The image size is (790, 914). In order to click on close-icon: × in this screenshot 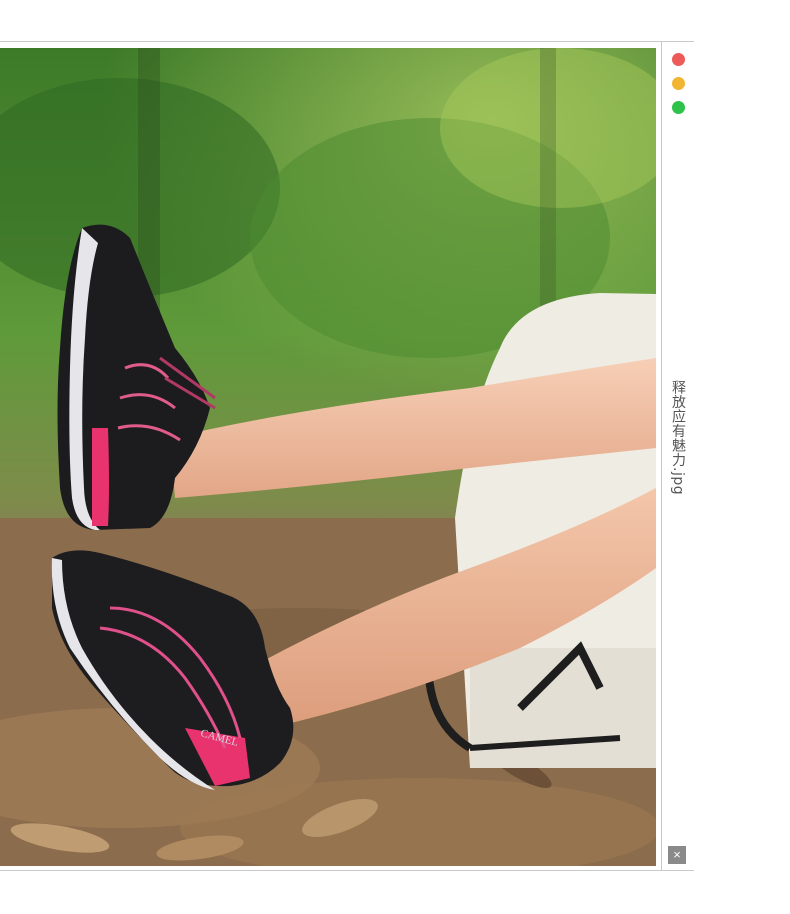, I will do `click(677, 855)`.